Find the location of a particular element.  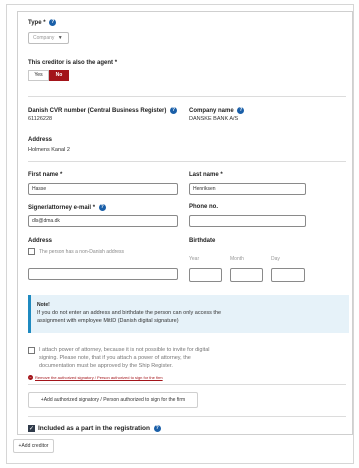

agent-no-button: No is located at coordinates (59, 75).